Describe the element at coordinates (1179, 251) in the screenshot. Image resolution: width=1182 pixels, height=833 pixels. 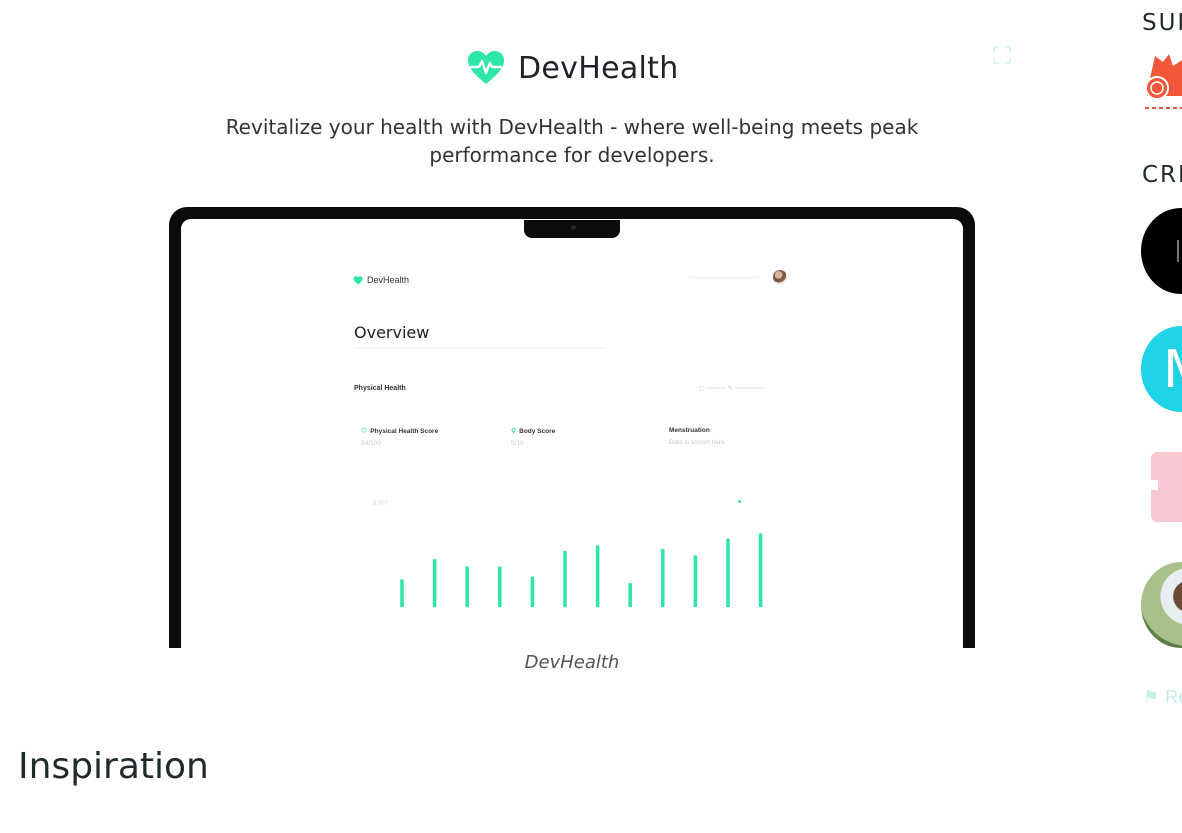
I see `creator-avatar-mark` at that location.